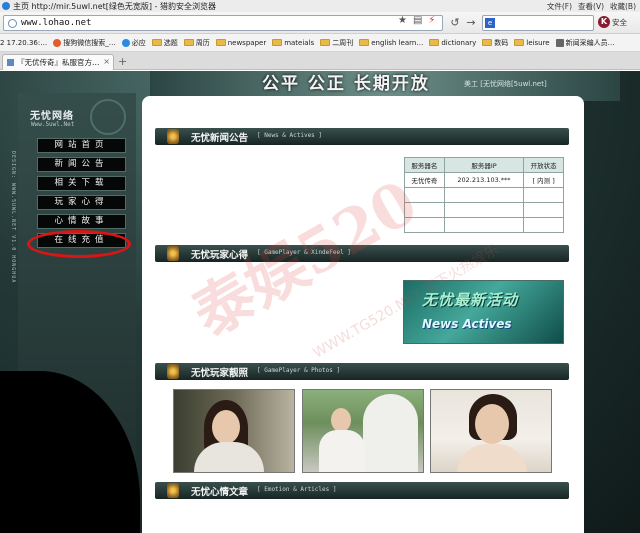 The height and width of the screenshot is (533, 640). What do you see at coordinates (619, 22) in the screenshot?
I see `safe-label: 安全` at bounding box center [619, 22].